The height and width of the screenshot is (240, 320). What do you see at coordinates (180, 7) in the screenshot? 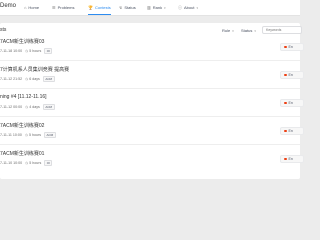
I see `info-icon: ⓘ` at bounding box center [180, 7].